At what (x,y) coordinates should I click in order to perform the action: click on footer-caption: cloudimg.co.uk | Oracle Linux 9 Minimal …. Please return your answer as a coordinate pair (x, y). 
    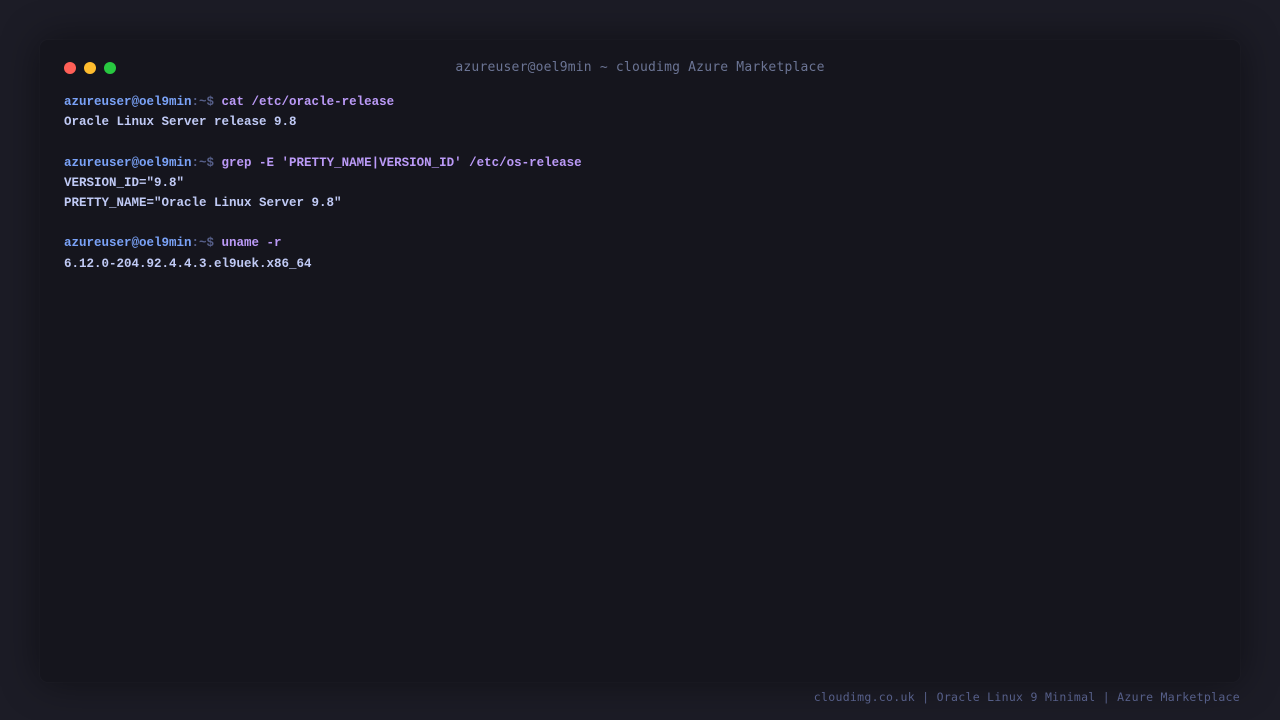
    Looking at the image, I should click on (1026, 697).